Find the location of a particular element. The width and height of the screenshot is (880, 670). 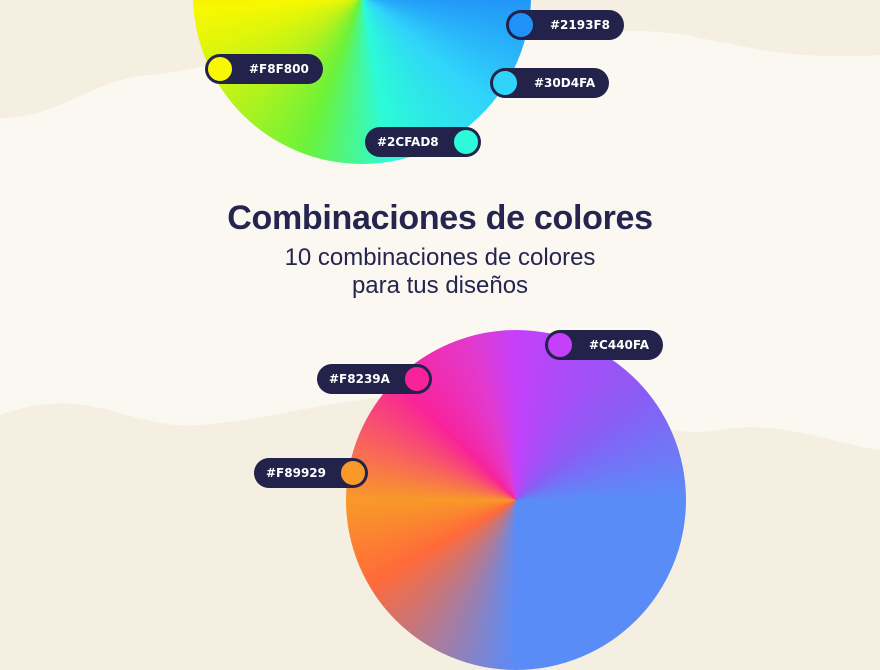

page-title: Combinaciones de colores is located at coordinates (440, 218).